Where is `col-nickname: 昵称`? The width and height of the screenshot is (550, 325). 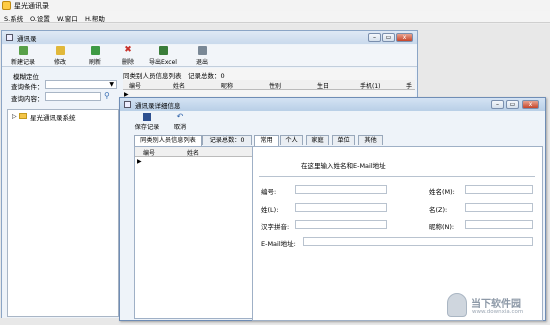 col-nickname: 昵称 is located at coordinates (227, 85).